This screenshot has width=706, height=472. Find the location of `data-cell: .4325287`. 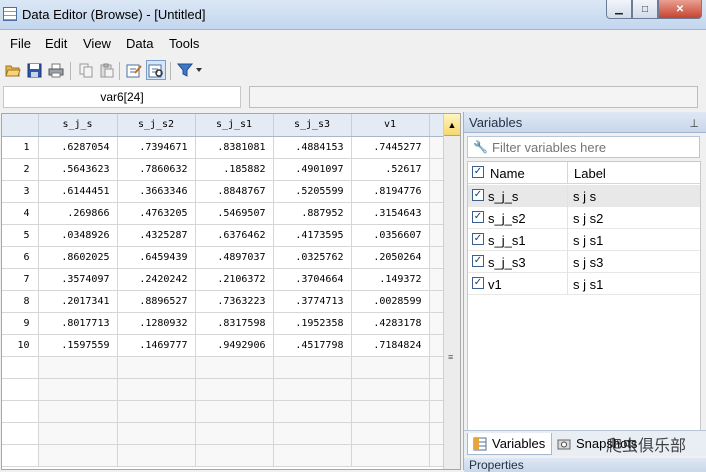

data-cell: .4325287 is located at coordinates (156, 235).